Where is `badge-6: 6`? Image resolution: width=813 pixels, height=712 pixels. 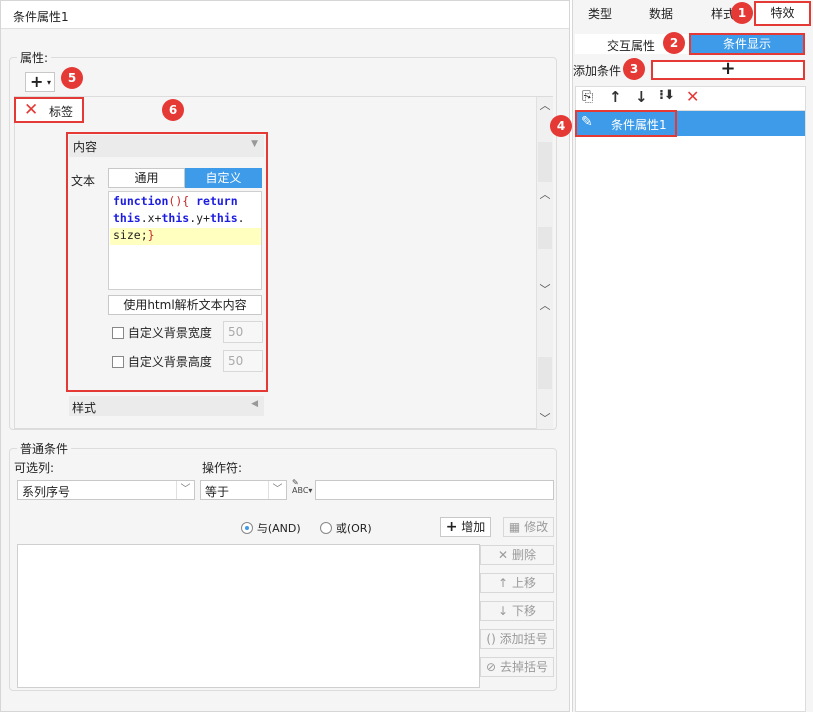 badge-6: 6 is located at coordinates (173, 110).